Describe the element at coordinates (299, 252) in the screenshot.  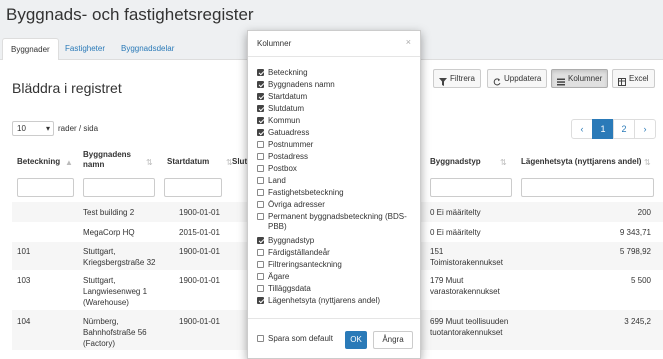
I see `column-option-label: Färdigställandeår` at that location.